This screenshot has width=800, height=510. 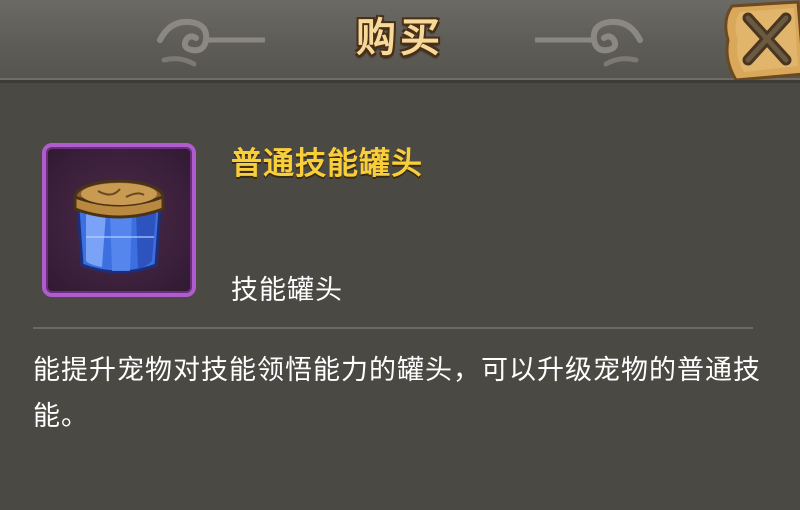 I want to click on close-x-icon, so click(x=762, y=41).